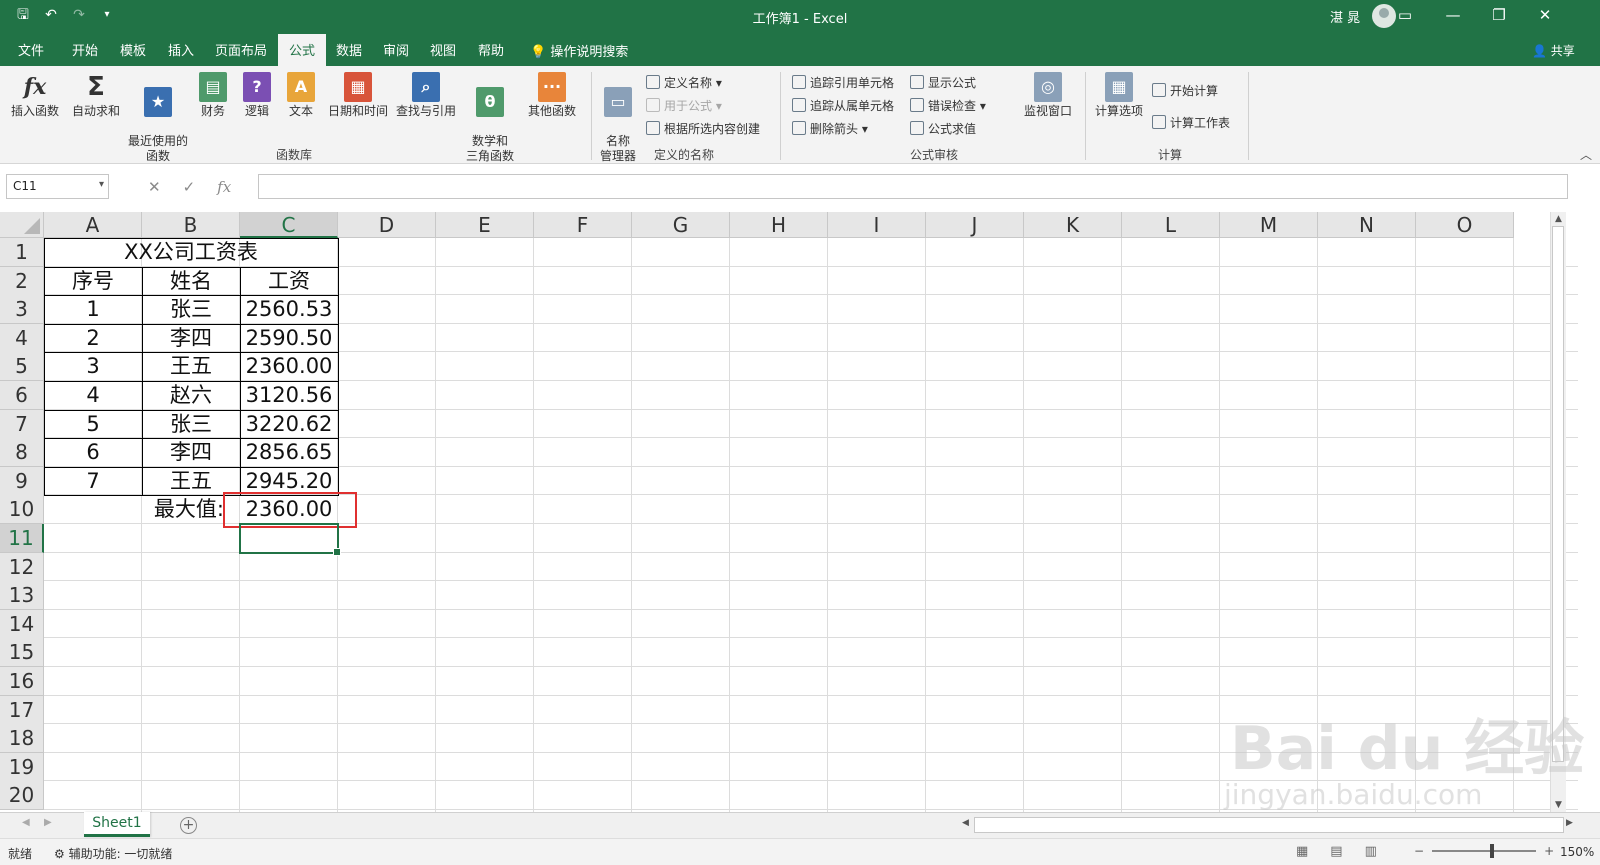  Describe the element at coordinates (1465, 225) in the screenshot. I see `column-header-o: O` at that location.